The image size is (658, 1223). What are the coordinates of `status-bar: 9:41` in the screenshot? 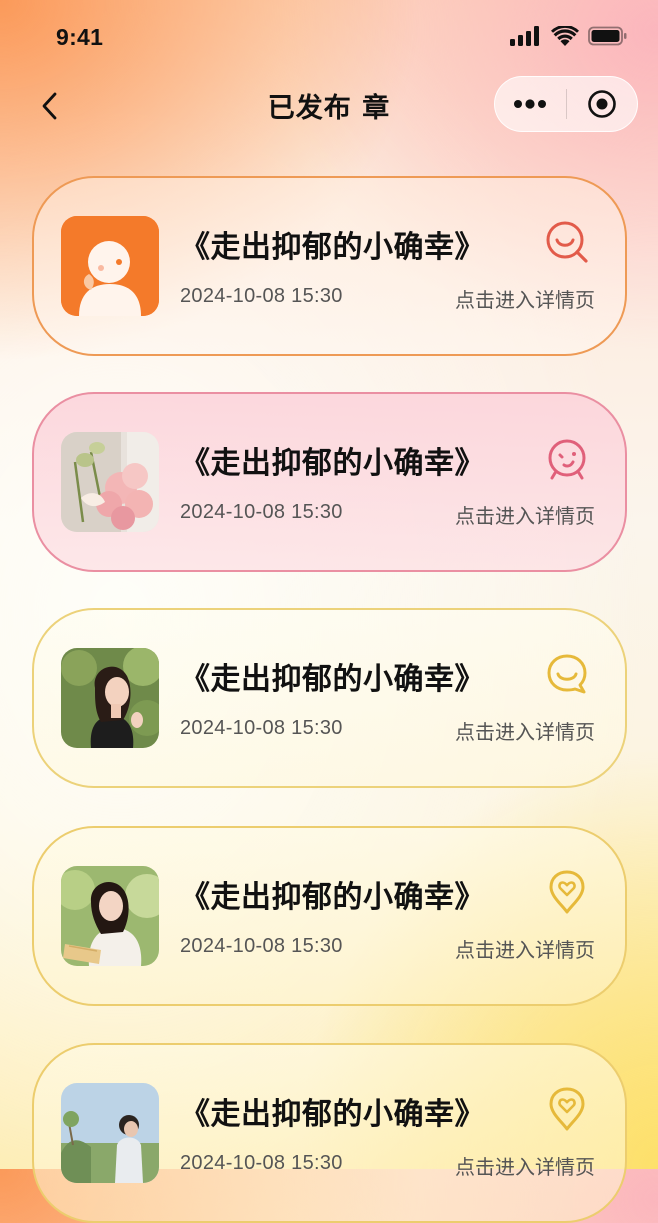 It's located at (329, 36).